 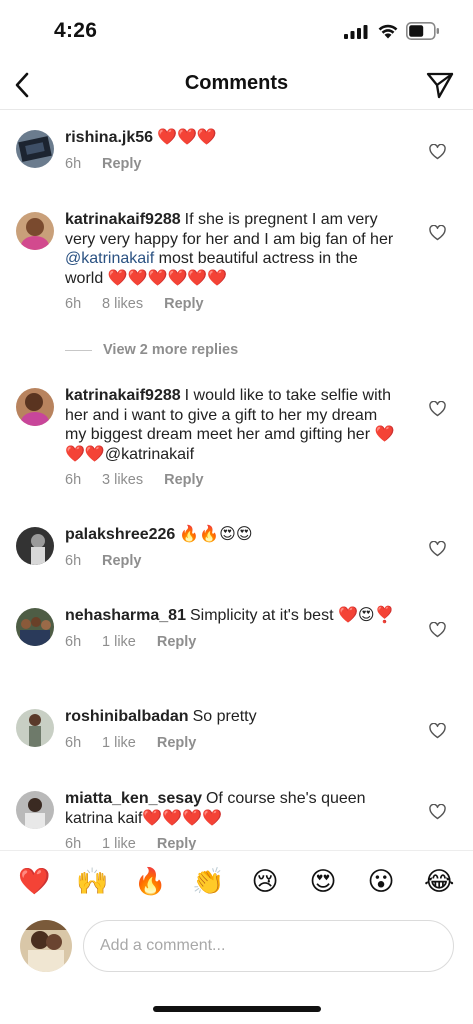 I want to click on page-title: Comments, so click(x=236, y=83).